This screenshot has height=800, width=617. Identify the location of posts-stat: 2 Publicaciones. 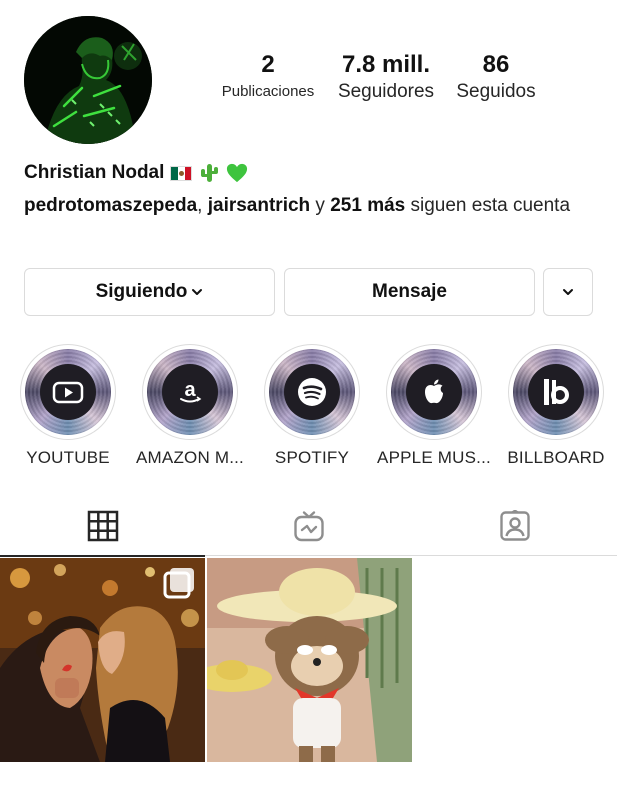
(268, 77).